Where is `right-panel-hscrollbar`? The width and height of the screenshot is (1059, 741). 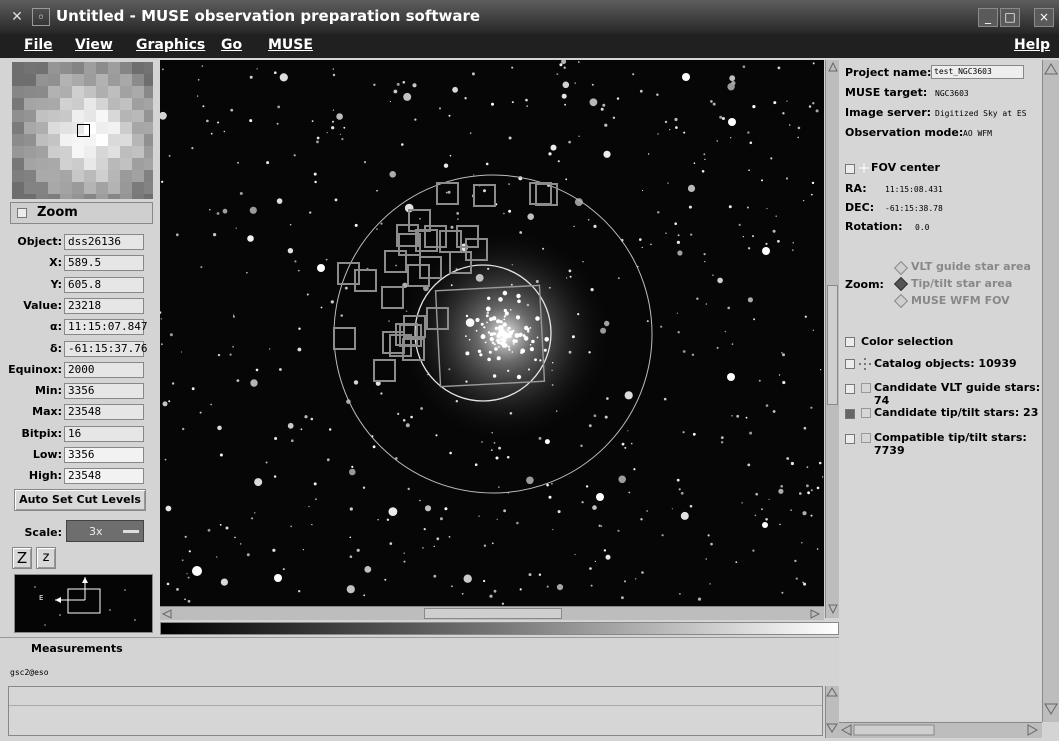 right-panel-hscrollbar is located at coordinates (940, 730).